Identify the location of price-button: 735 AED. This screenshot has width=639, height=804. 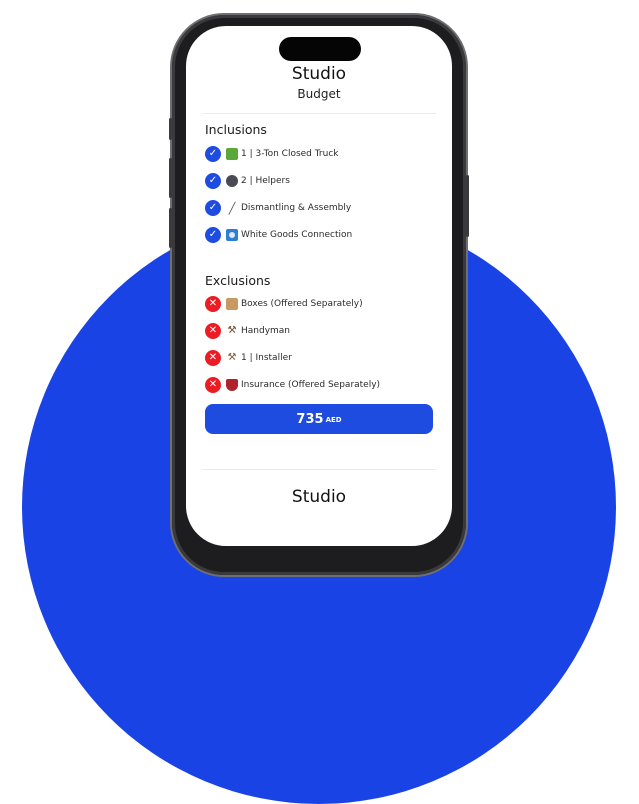
(319, 419).